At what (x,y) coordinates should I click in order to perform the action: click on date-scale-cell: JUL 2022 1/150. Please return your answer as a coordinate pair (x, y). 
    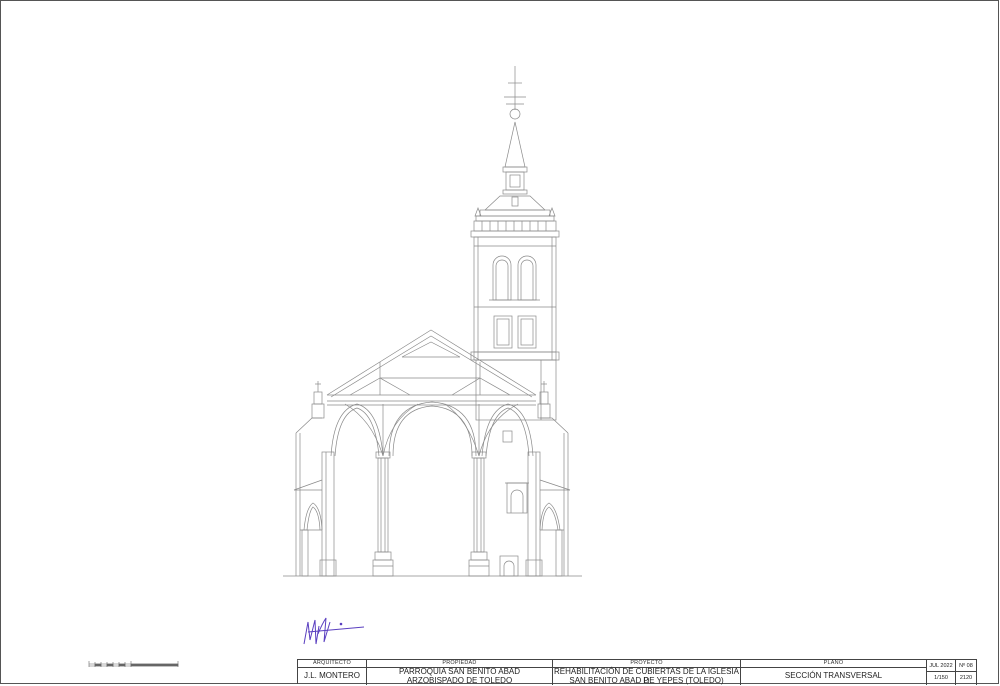
    Looking at the image, I should click on (941, 672).